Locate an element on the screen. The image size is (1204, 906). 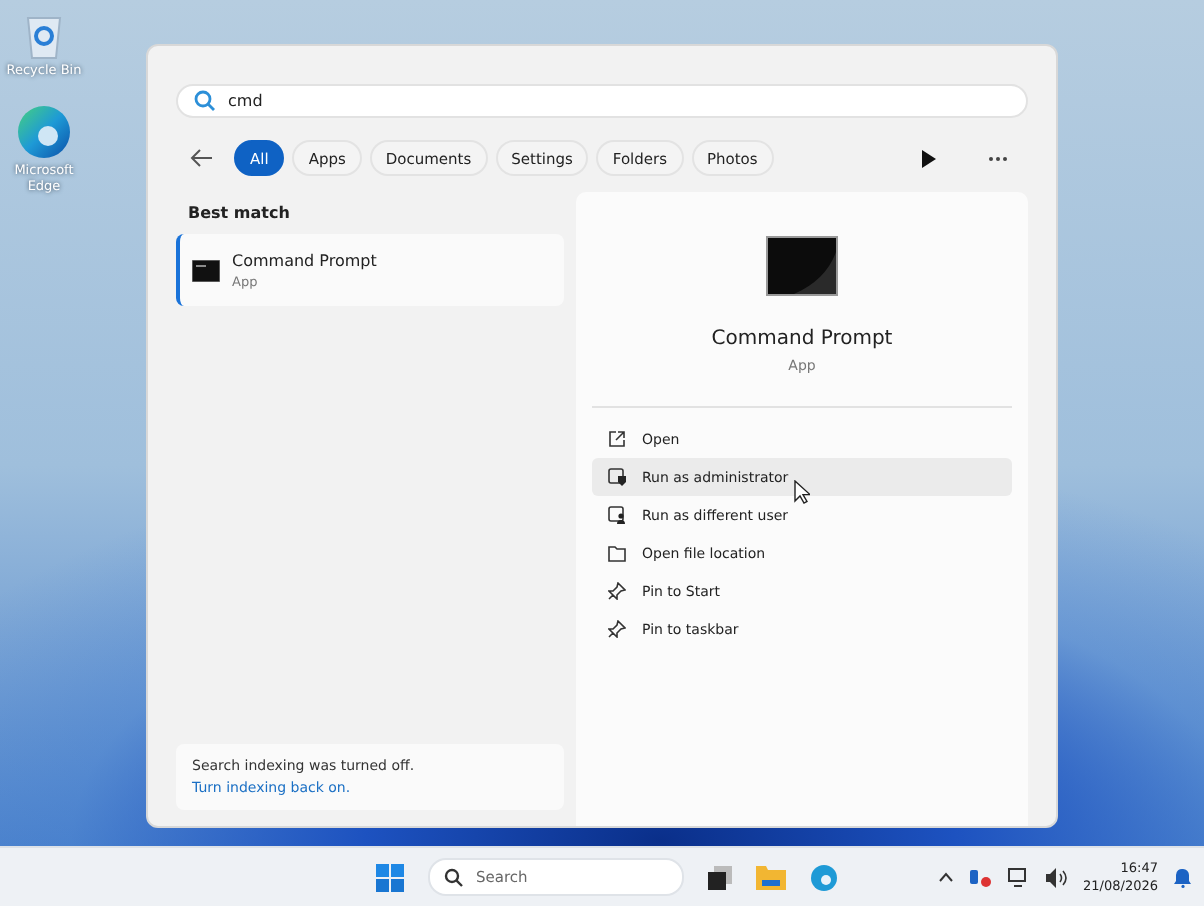
search-field: cmd is located at coordinates (602, 101).